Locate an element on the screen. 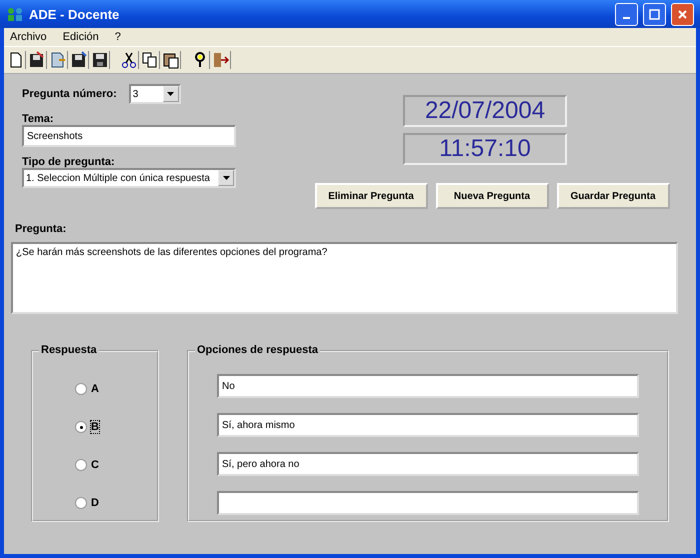 The image size is (700, 558). question-type-dropdown: 1. Seleccion Múltiple con única respuesta is located at coordinates (129, 178).